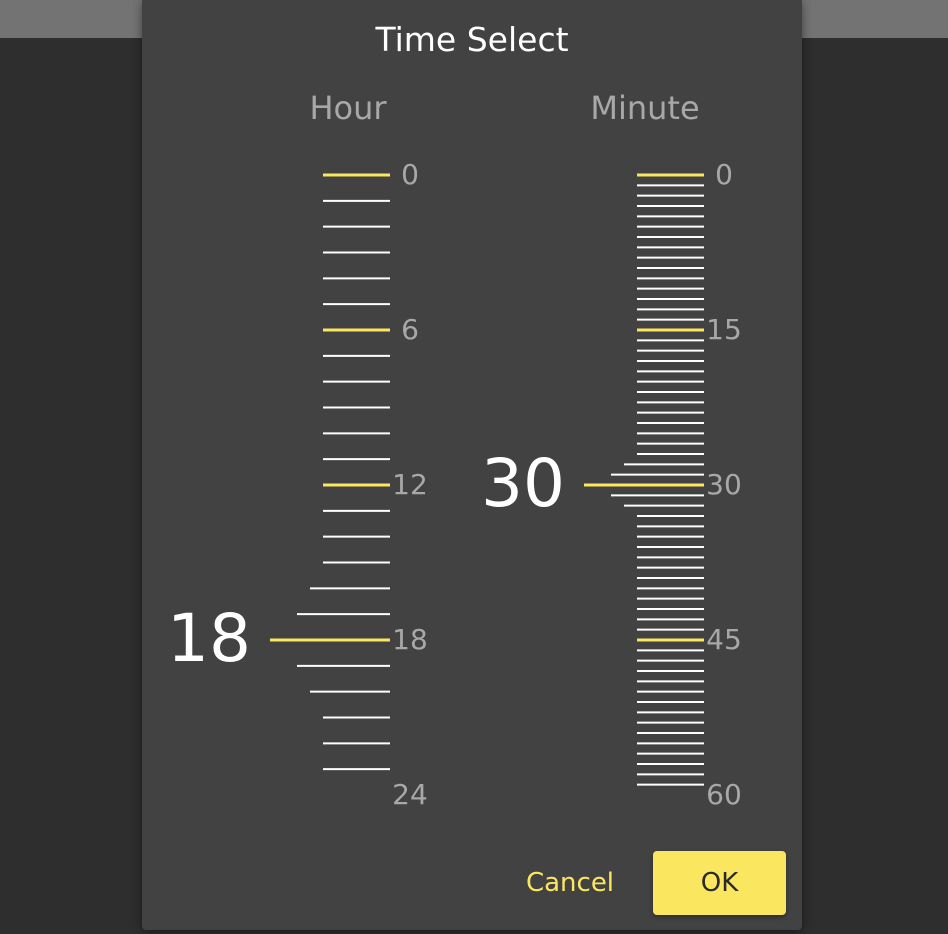 This screenshot has width=948, height=934. Describe the element at coordinates (719, 883) in the screenshot. I see `ok-button: OK` at that location.